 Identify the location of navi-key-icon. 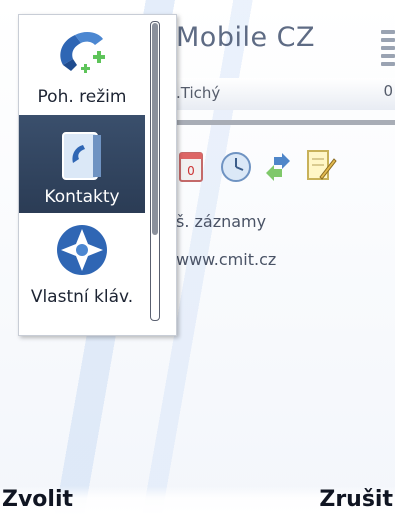
(82, 250).